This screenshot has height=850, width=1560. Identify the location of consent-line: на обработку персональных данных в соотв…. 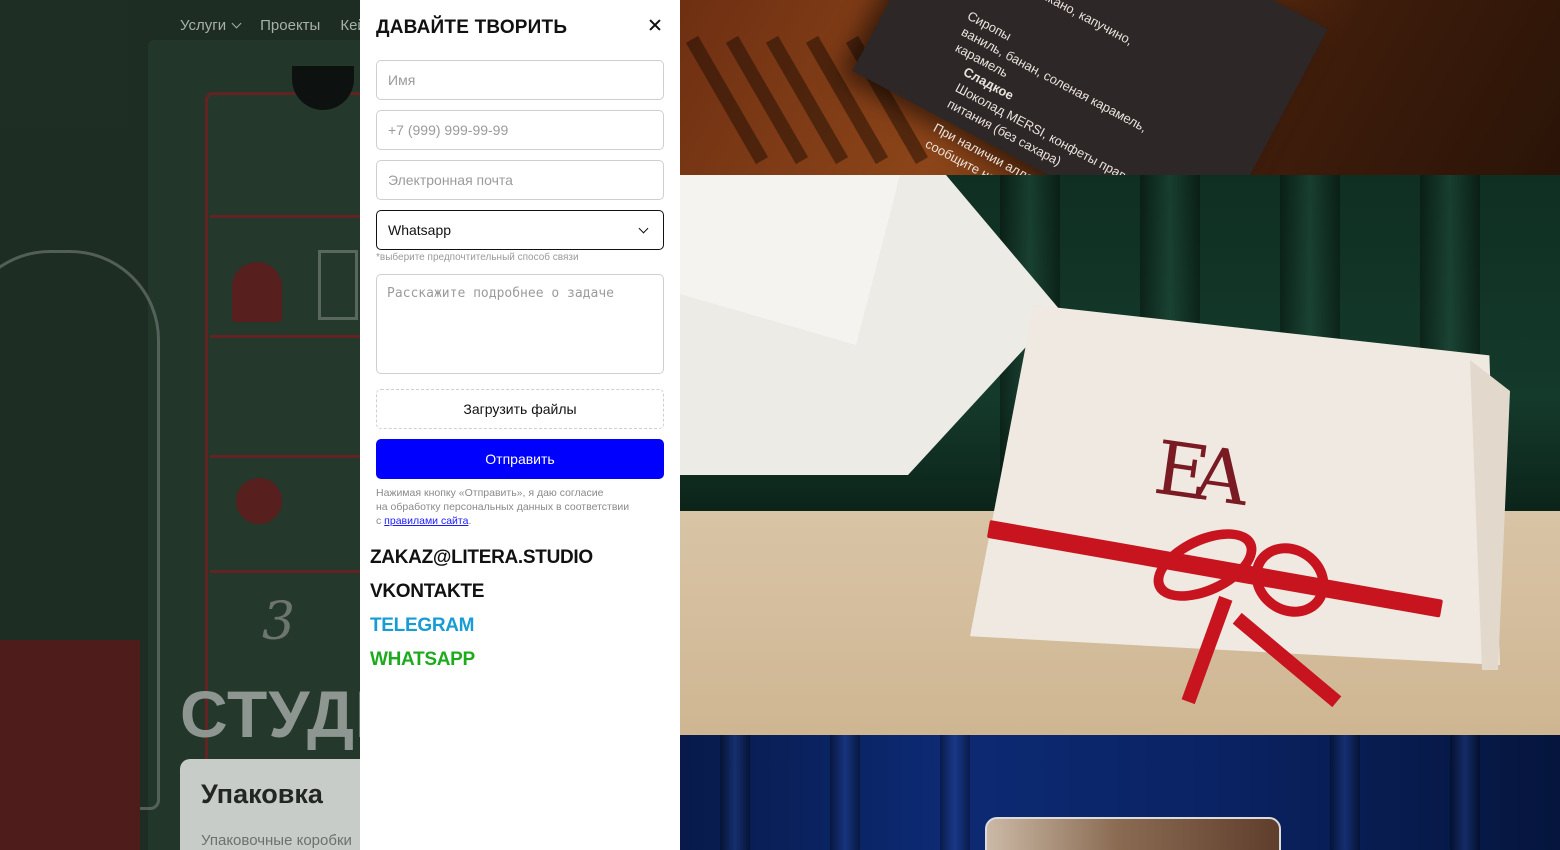
(503, 507).